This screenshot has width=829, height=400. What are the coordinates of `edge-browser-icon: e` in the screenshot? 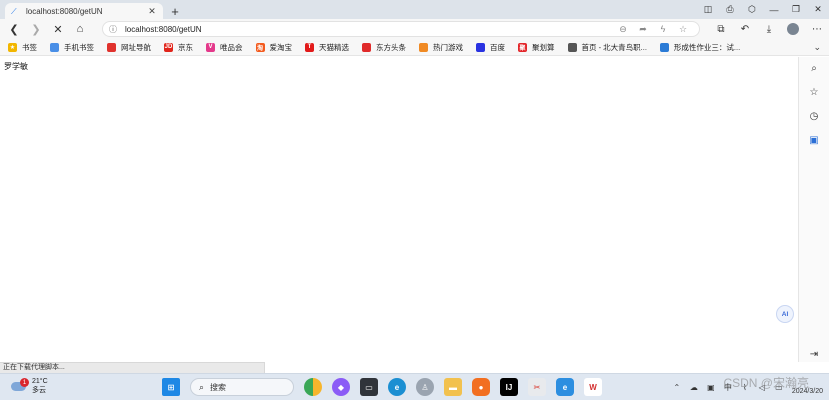 It's located at (397, 387).